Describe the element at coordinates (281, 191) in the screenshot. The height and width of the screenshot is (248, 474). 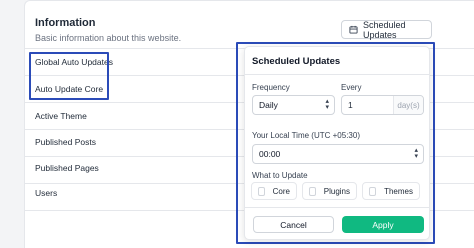
I see `option-core-label: Core` at that location.